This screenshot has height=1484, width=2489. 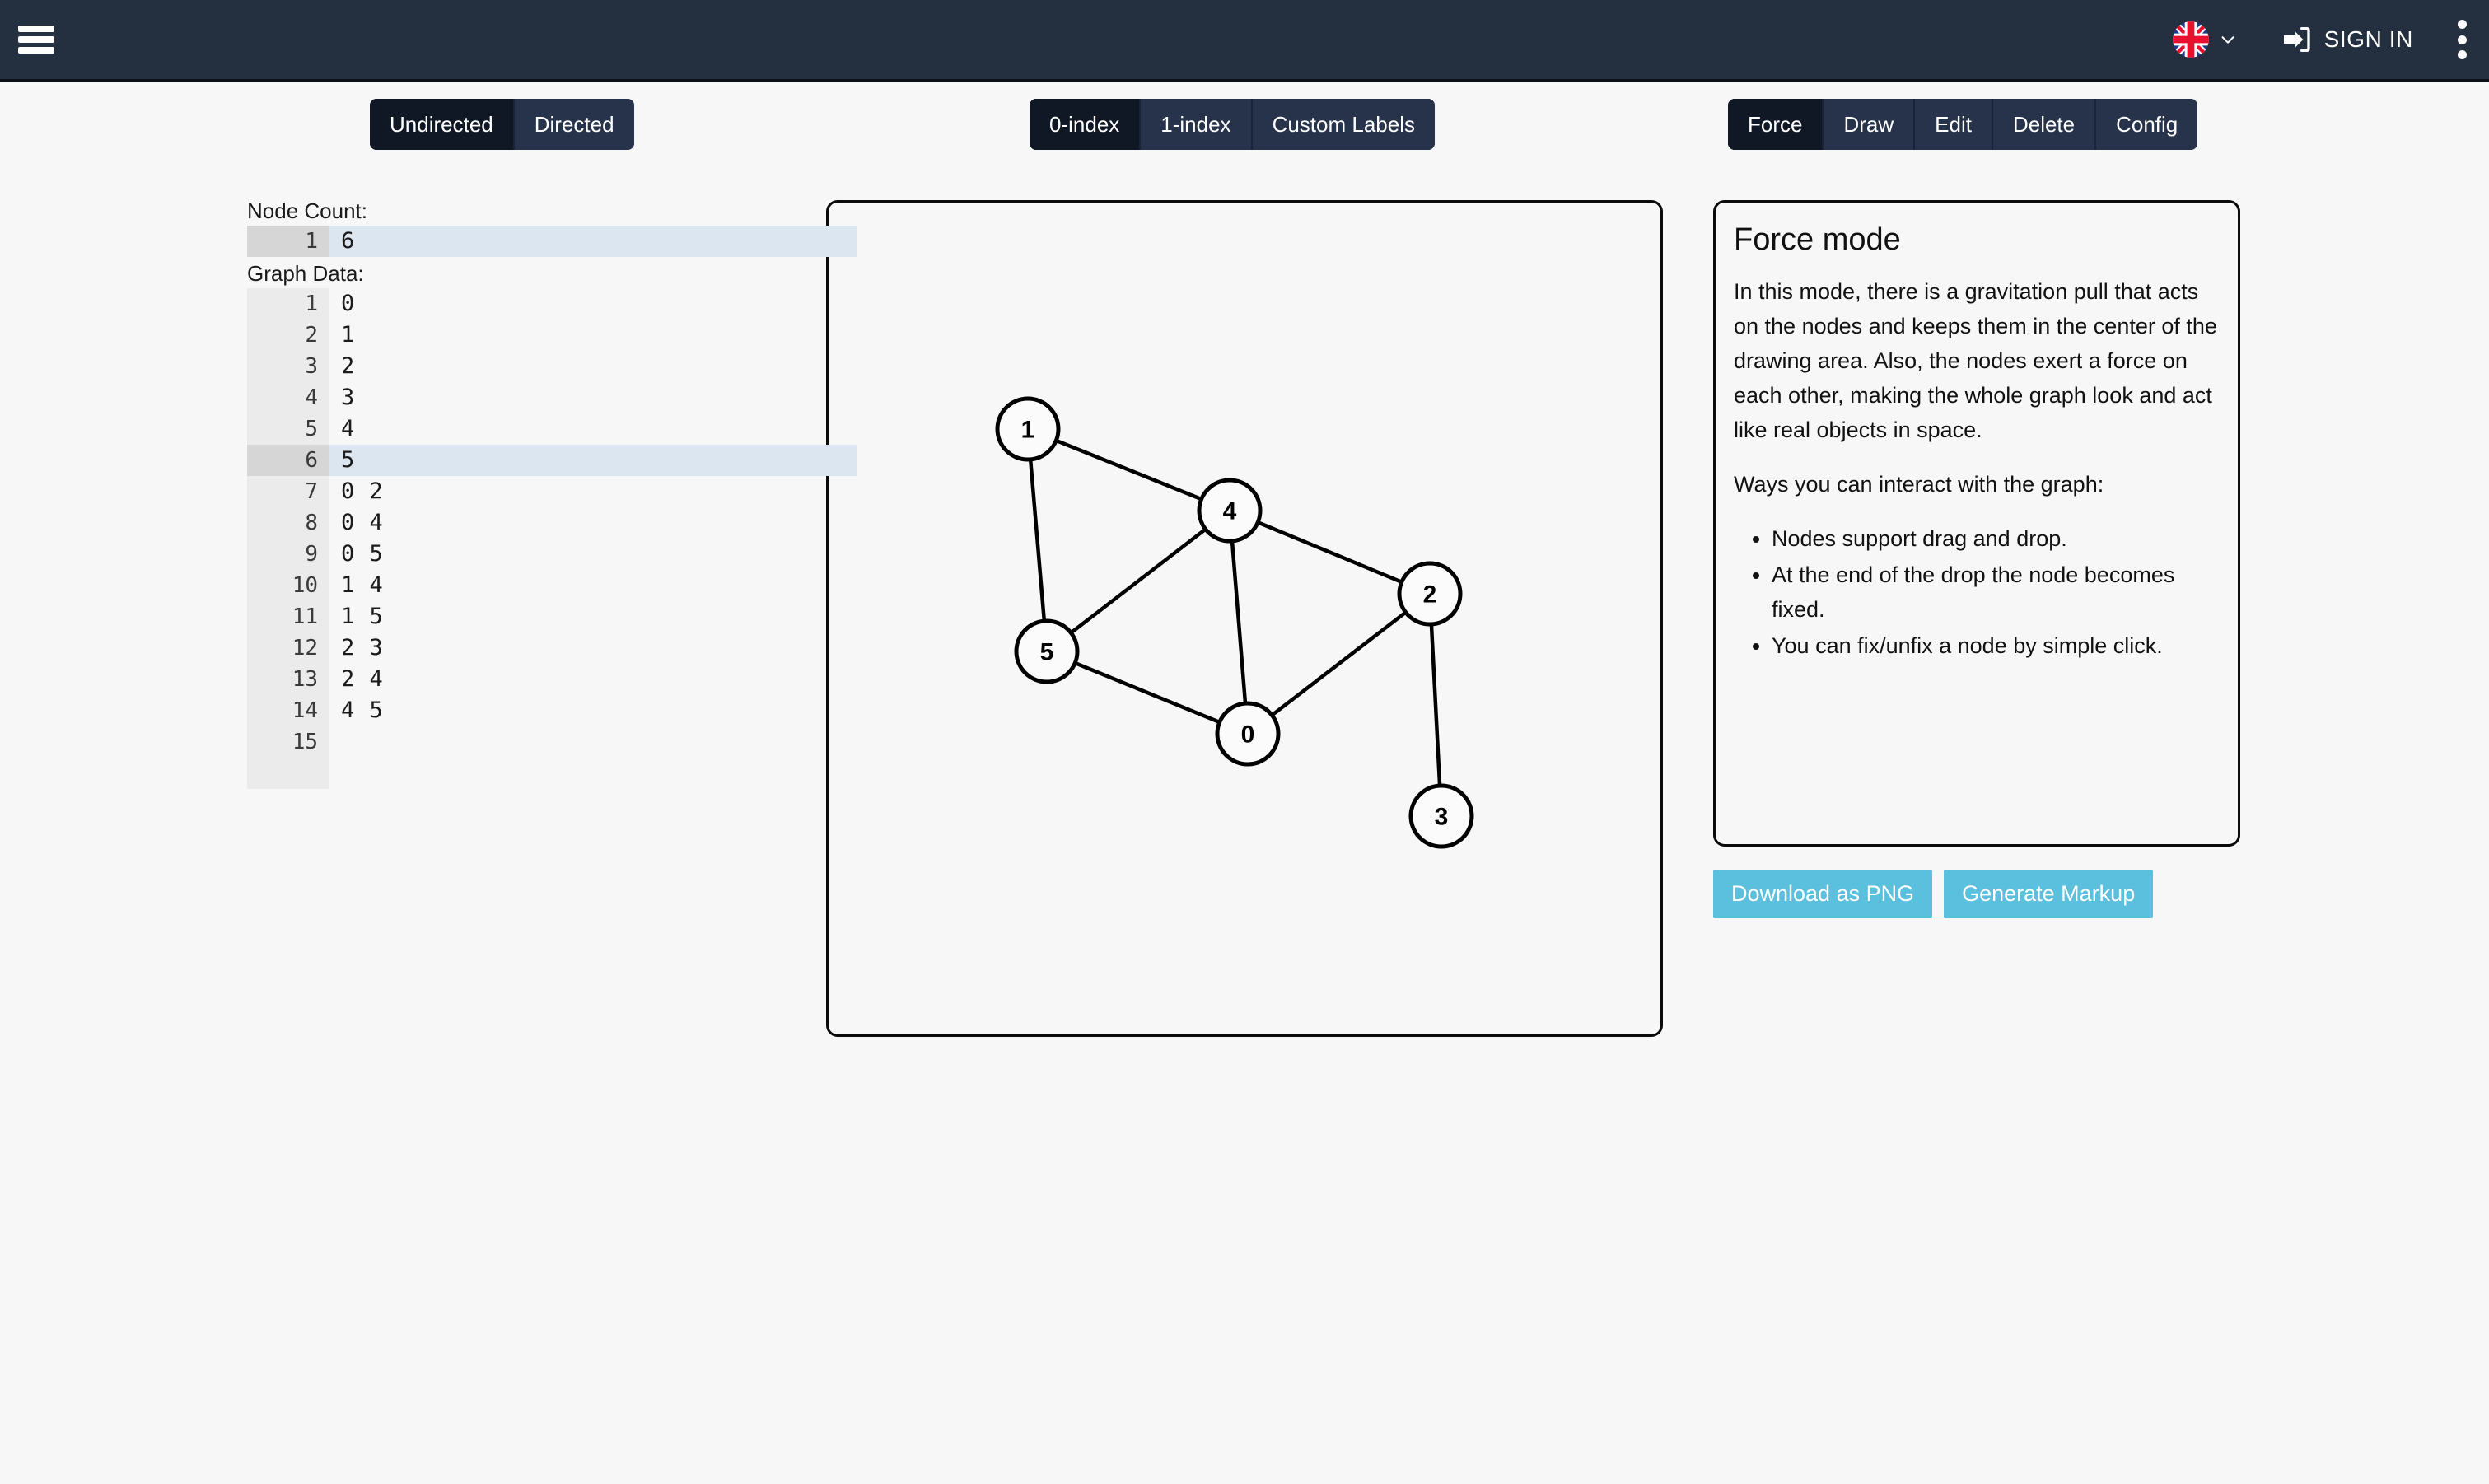 I want to click on sign-in-icon, so click(x=2296, y=39).